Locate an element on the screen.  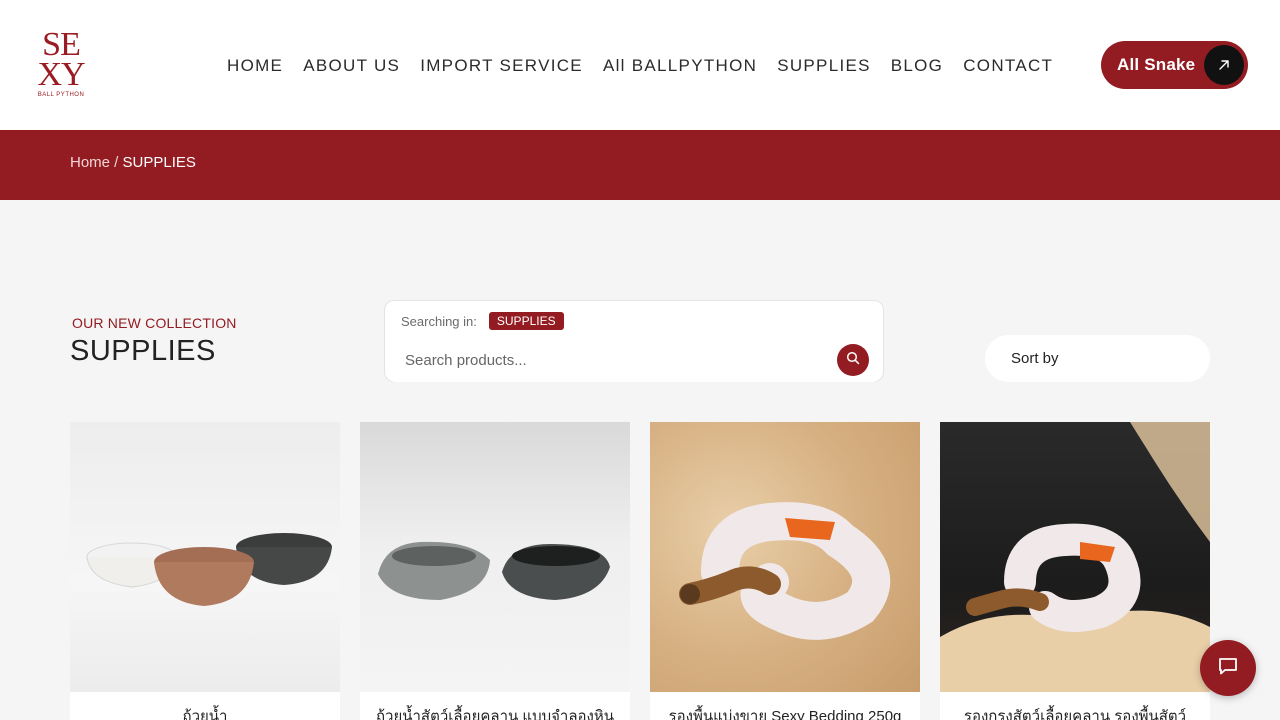
all-snake-button: All Snake is located at coordinates (1174, 65).